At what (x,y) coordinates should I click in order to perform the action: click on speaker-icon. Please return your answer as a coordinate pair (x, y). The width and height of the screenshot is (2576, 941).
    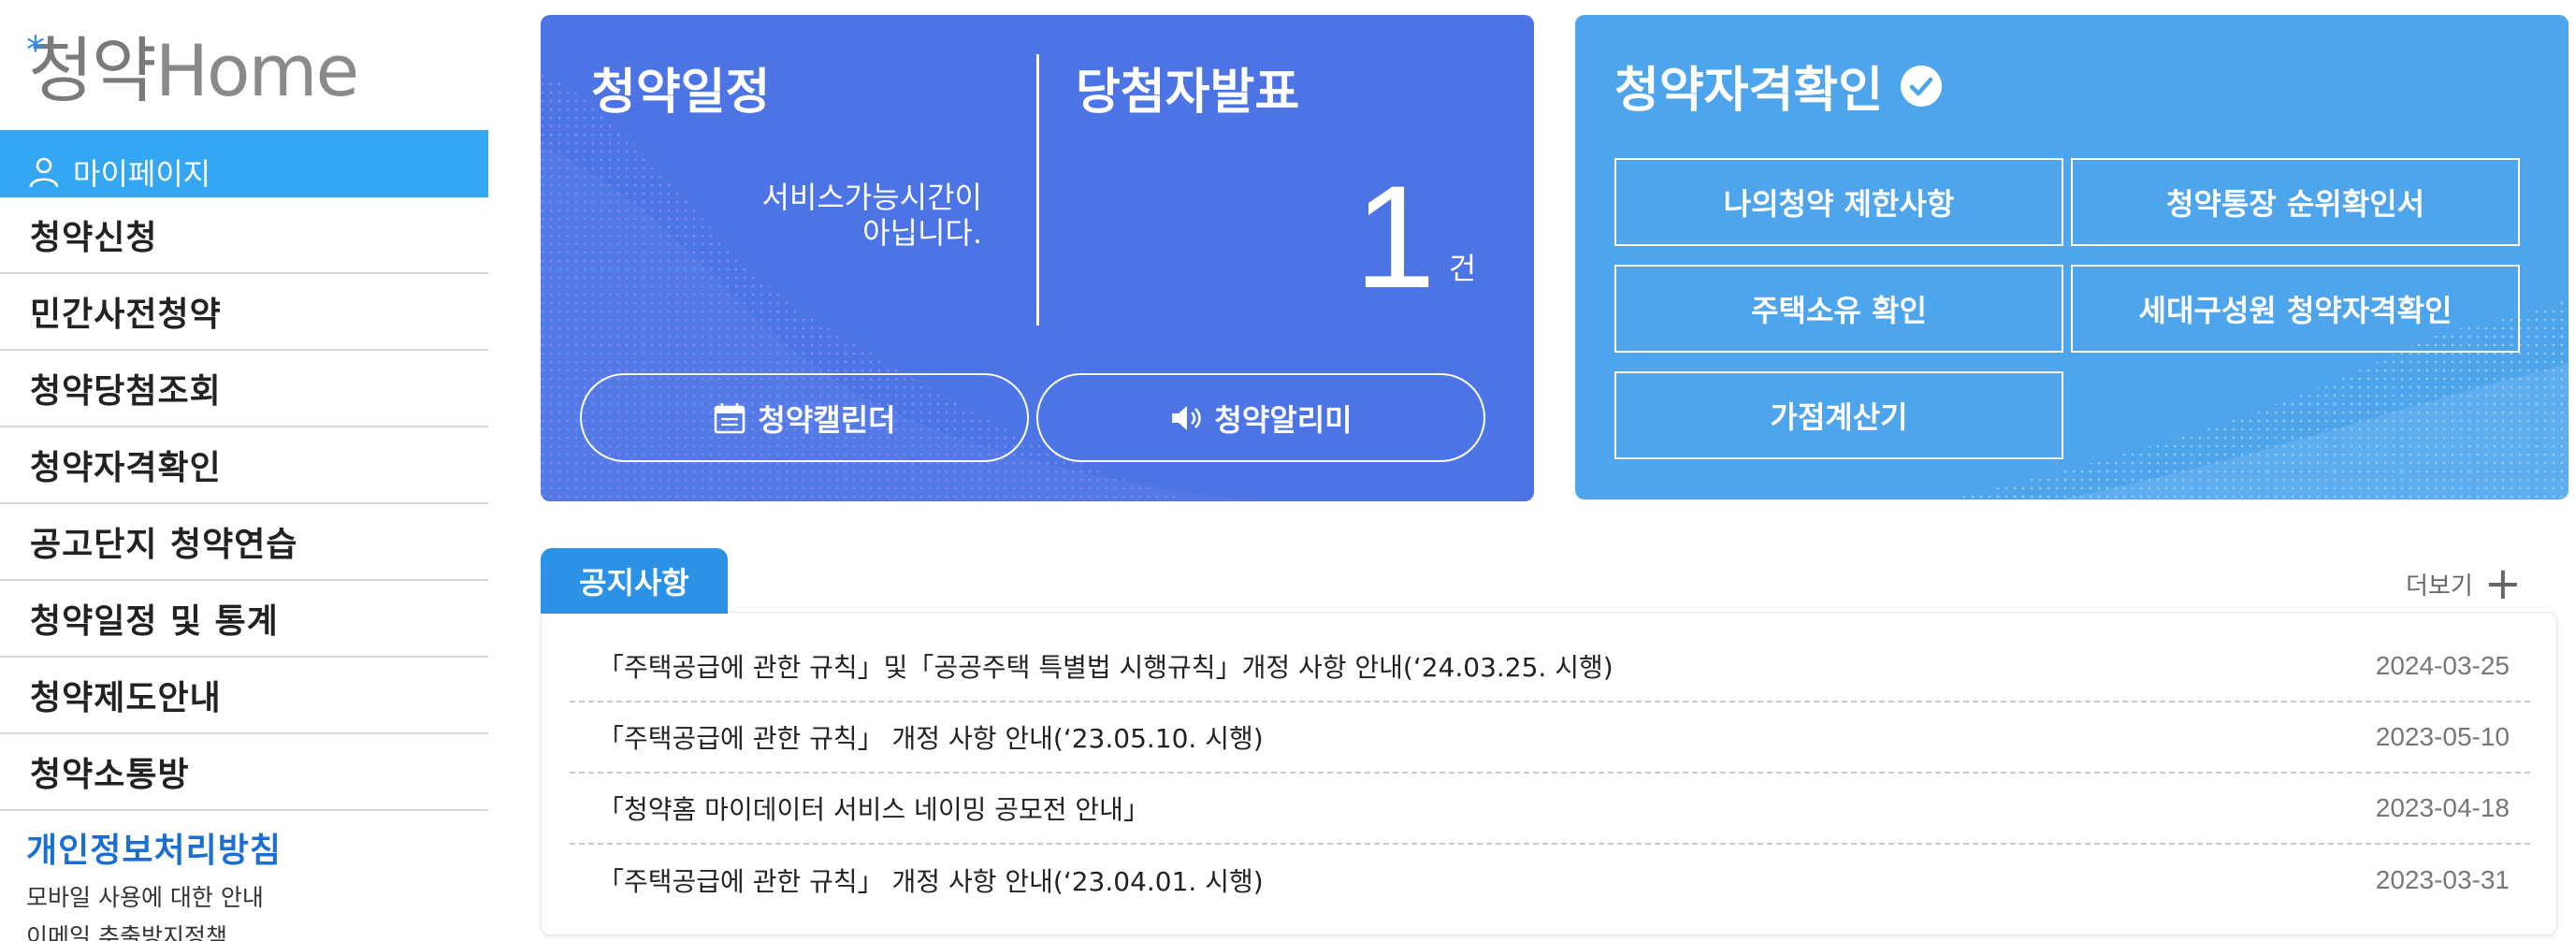
    Looking at the image, I should click on (1187, 417).